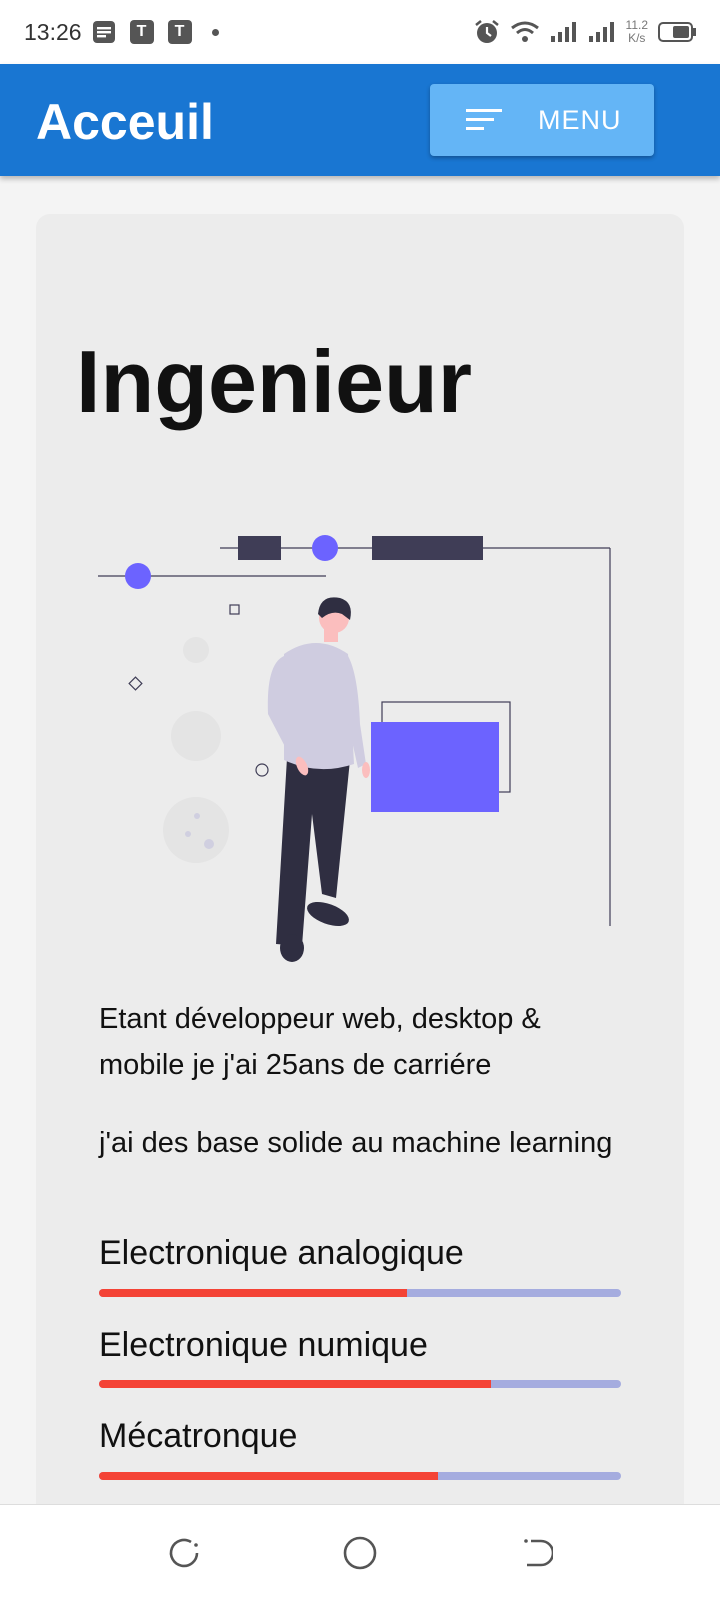 The height and width of the screenshot is (1600, 720). What do you see at coordinates (215, 32) in the screenshot?
I see `dot-icon` at bounding box center [215, 32].